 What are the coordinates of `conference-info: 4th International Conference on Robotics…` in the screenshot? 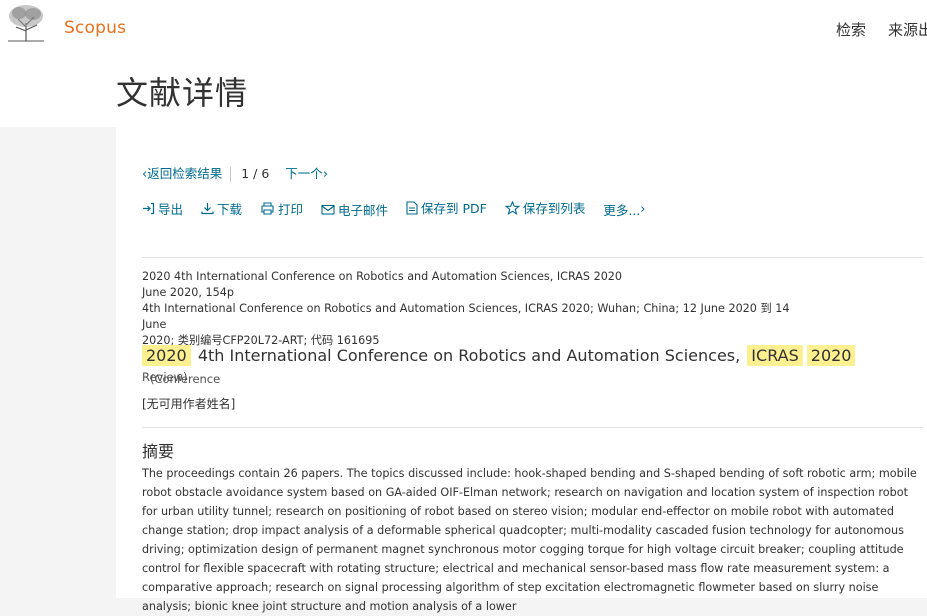 It's located at (466, 316).